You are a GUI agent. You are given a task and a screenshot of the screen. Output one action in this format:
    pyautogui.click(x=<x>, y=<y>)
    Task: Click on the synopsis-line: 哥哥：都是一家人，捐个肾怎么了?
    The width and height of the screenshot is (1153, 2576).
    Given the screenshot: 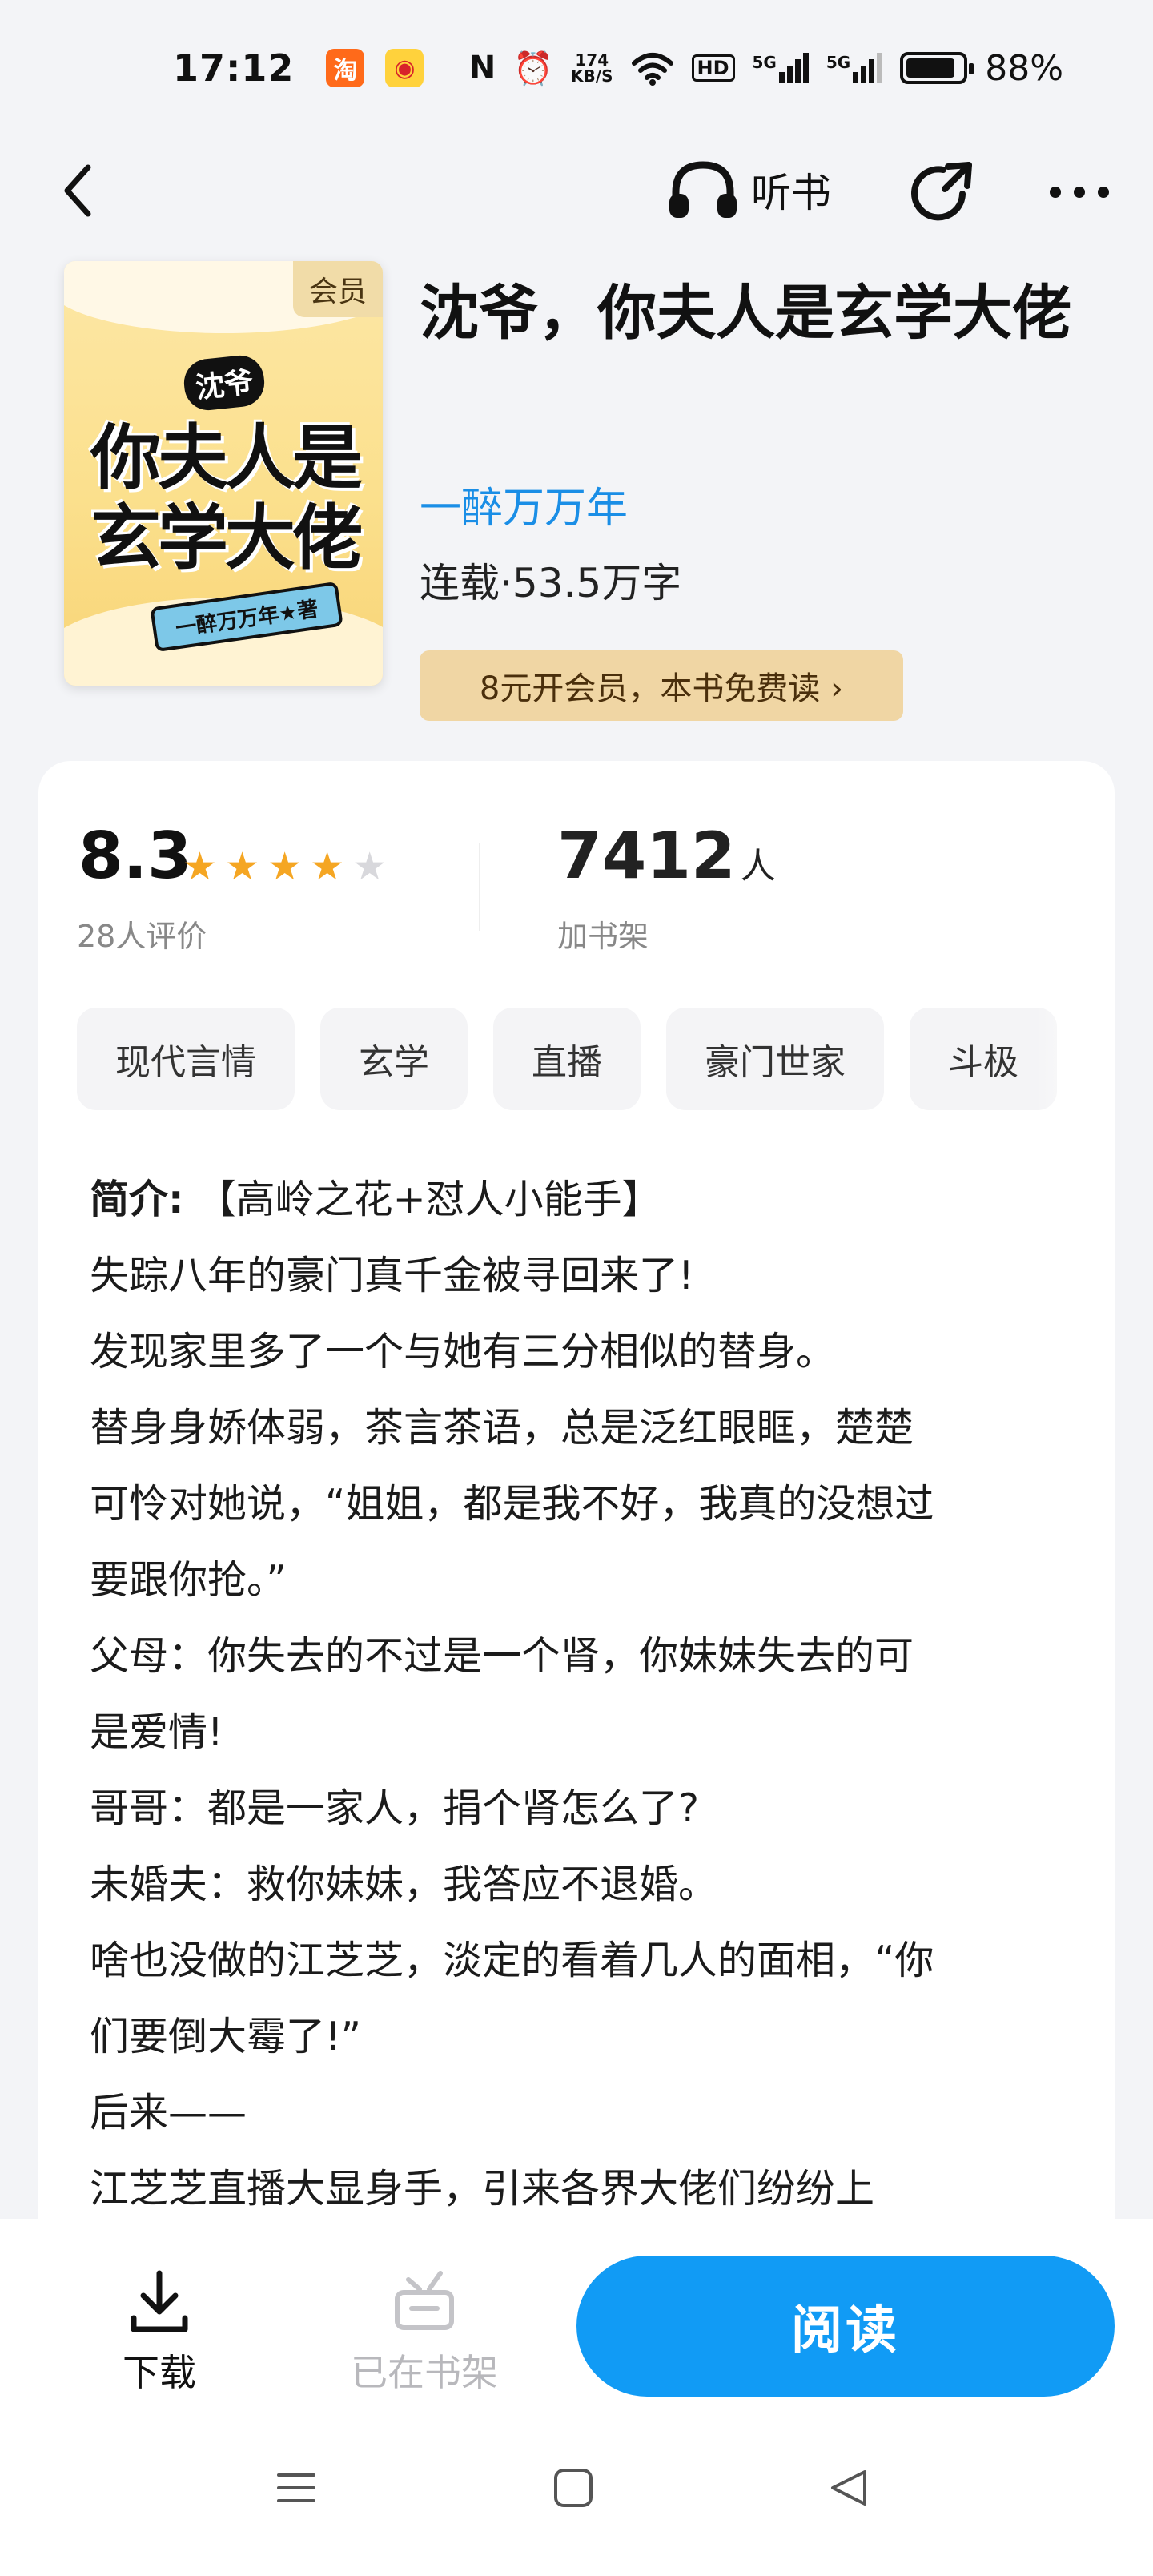 What is the action you would take?
    pyautogui.click(x=586, y=1808)
    